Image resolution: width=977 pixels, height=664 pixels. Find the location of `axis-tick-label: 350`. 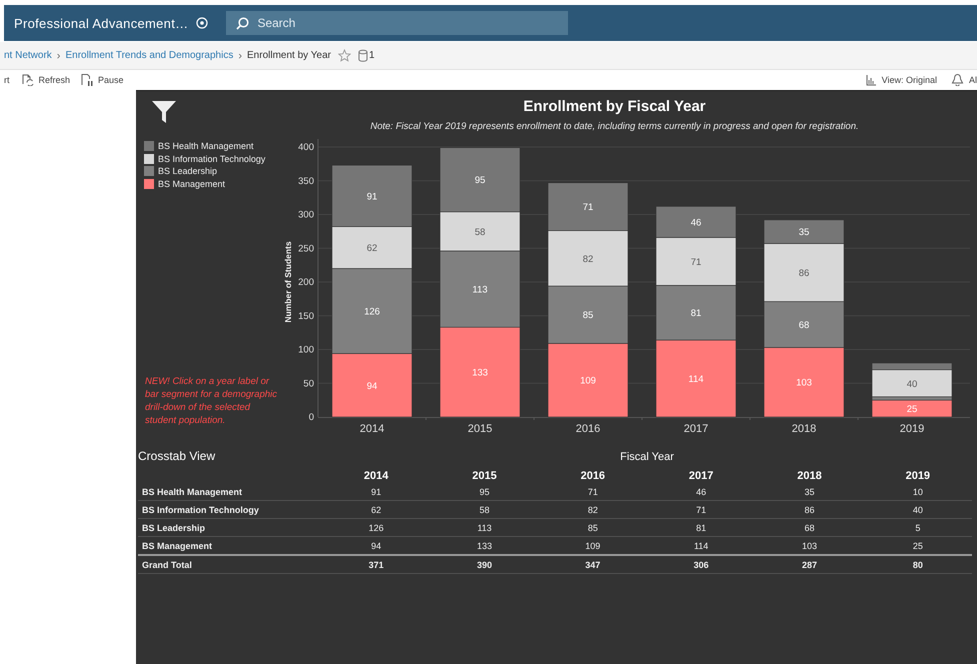

axis-tick-label: 350 is located at coordinates (306, 181).